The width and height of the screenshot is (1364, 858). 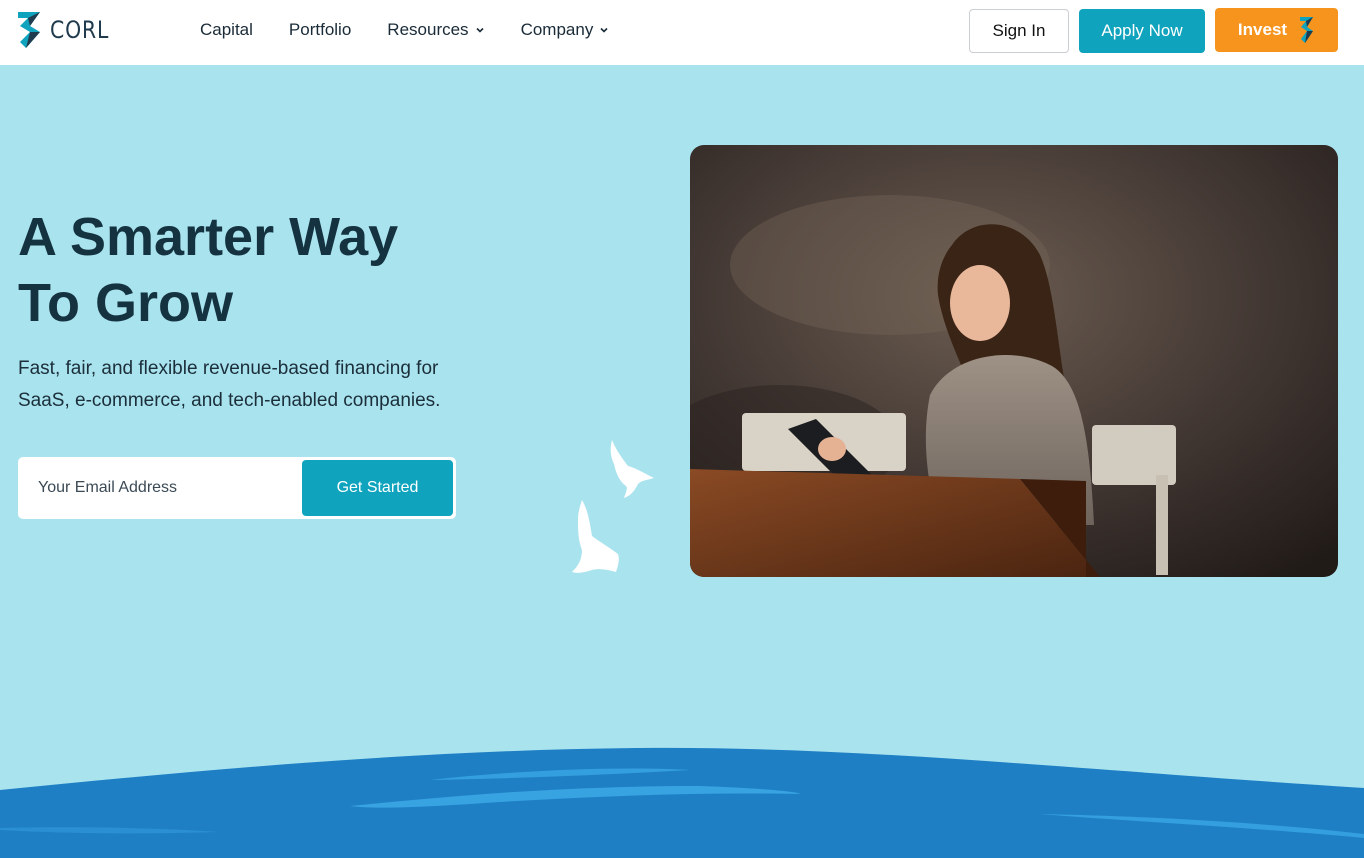 What do you see at coordinates (613, 506) in the screenshot?
I see `bird-illustration-icon` at bounding box center [613, 506].